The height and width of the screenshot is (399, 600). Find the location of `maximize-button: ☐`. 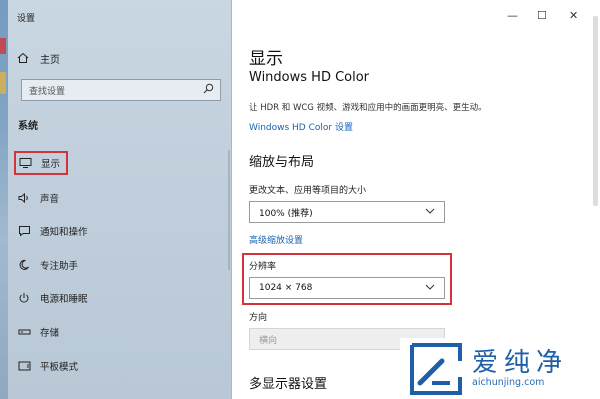

maximize-button: ☐ is located at coordinates (542, 15).